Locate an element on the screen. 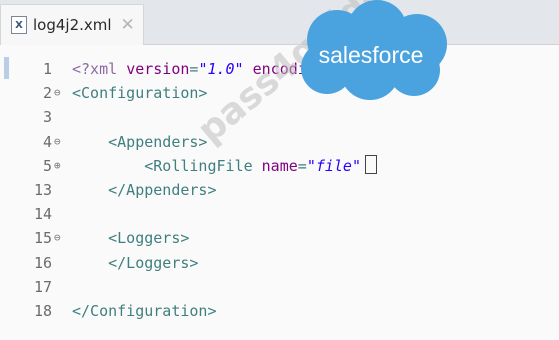 Image resolution: width=559 pixels, height=340 pixels. xml-tag-token: <Configuration> is located at coordinates (140, 93).